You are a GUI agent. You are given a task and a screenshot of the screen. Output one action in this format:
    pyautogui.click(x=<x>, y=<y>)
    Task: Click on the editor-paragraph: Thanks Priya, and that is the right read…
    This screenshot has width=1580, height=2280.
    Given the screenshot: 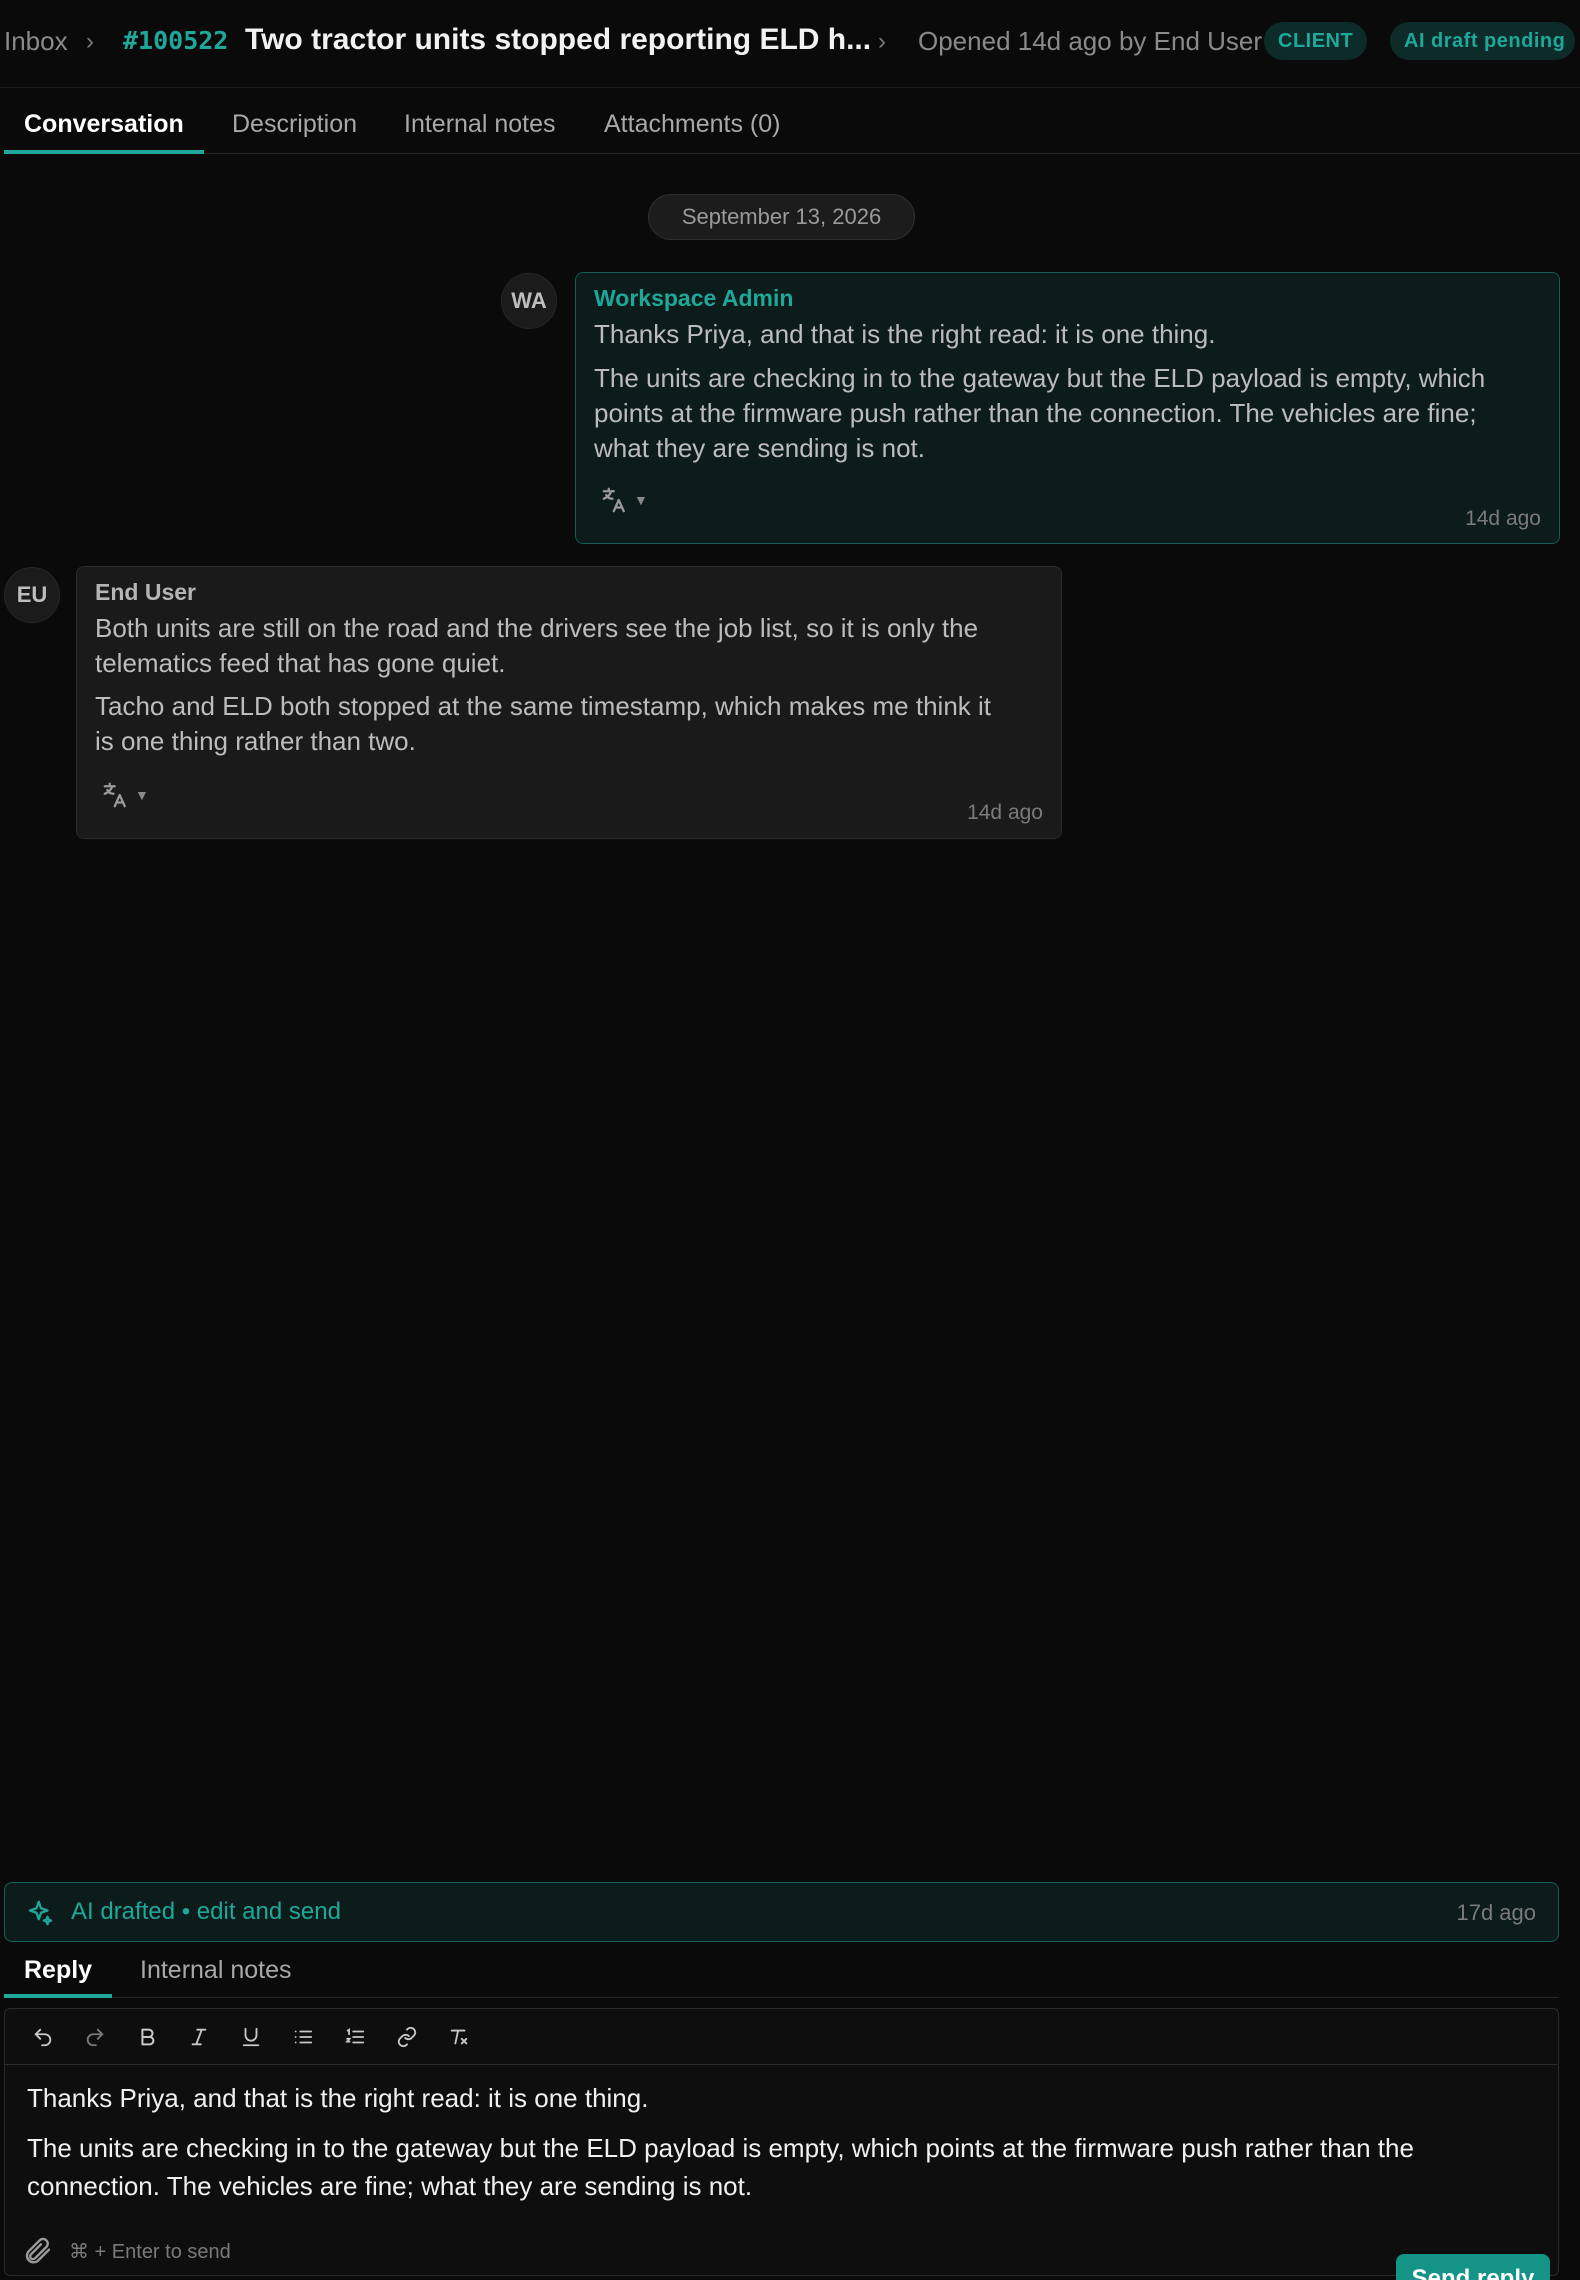 What is the action you would take?
    pyautogui.click(x=338, y=2098)
    